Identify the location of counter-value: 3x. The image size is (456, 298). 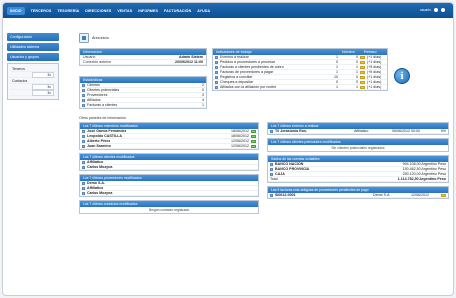
(43, 93).